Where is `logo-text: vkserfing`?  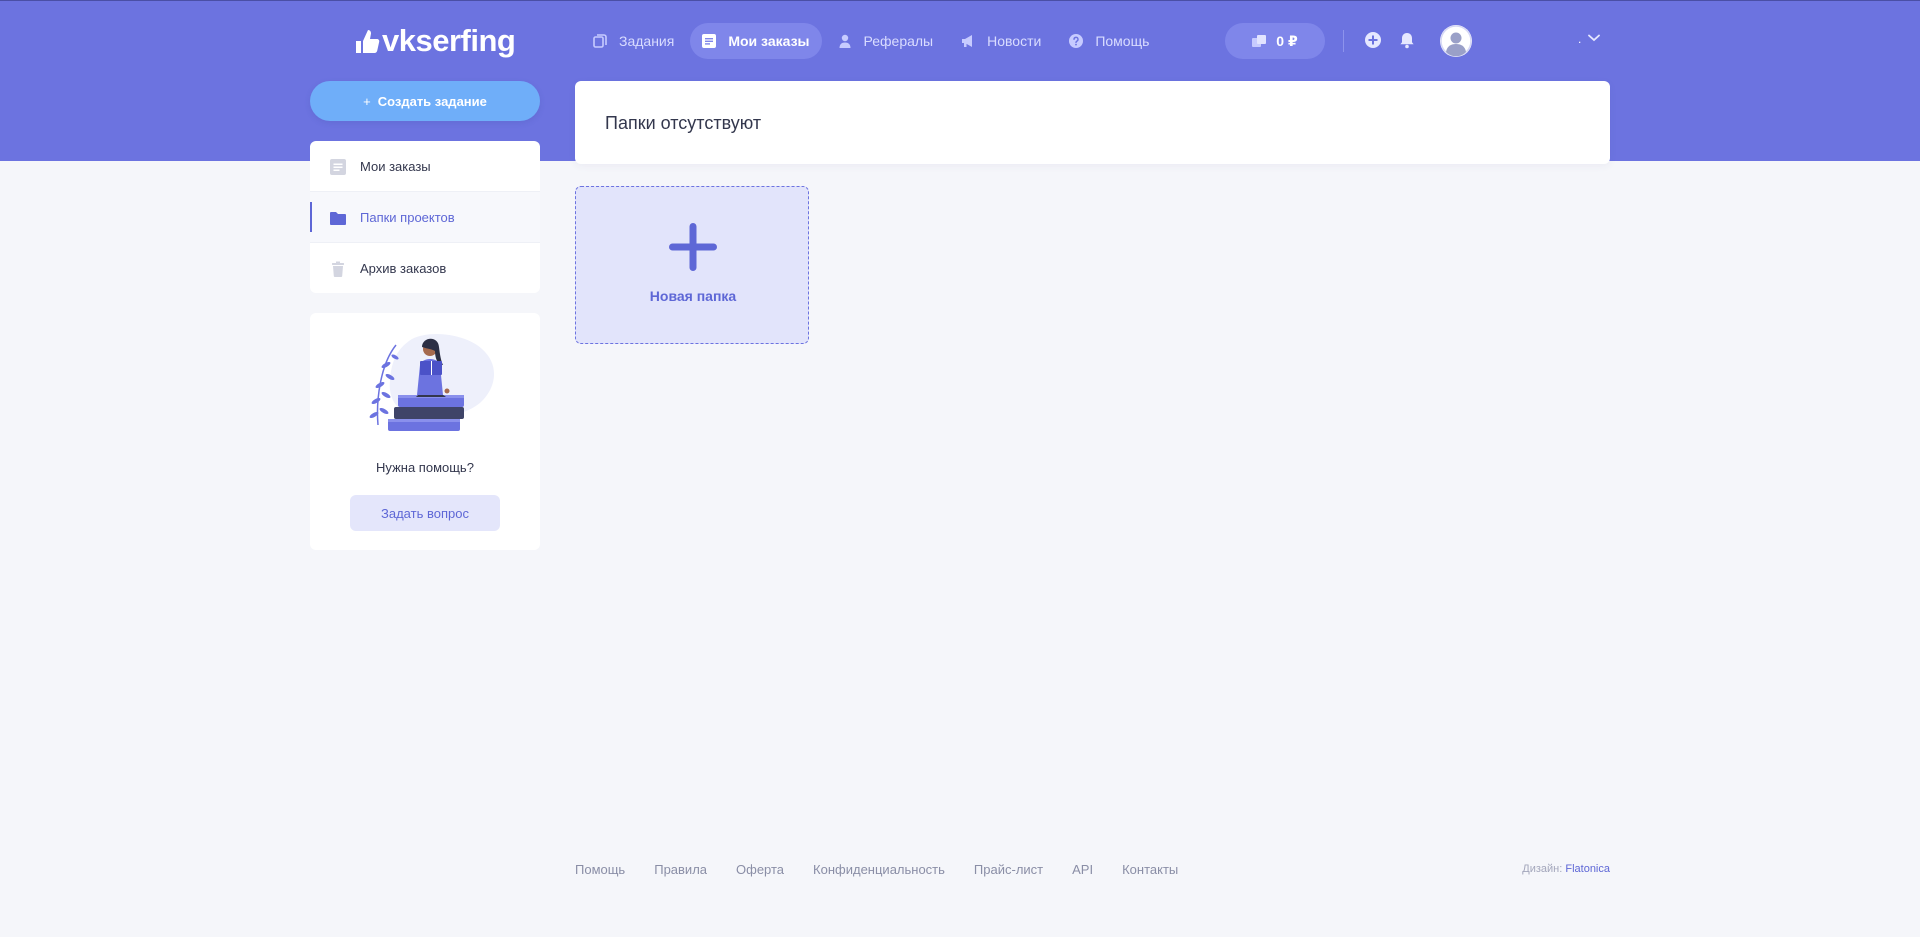
logo-text: vkserfing is located at coordinates (449, 40).